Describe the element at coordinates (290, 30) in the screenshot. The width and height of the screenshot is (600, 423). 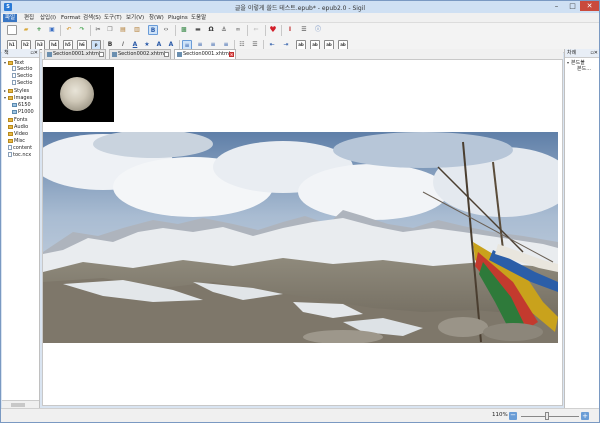
I see `metadata-icon: Ⅰ` at that location.